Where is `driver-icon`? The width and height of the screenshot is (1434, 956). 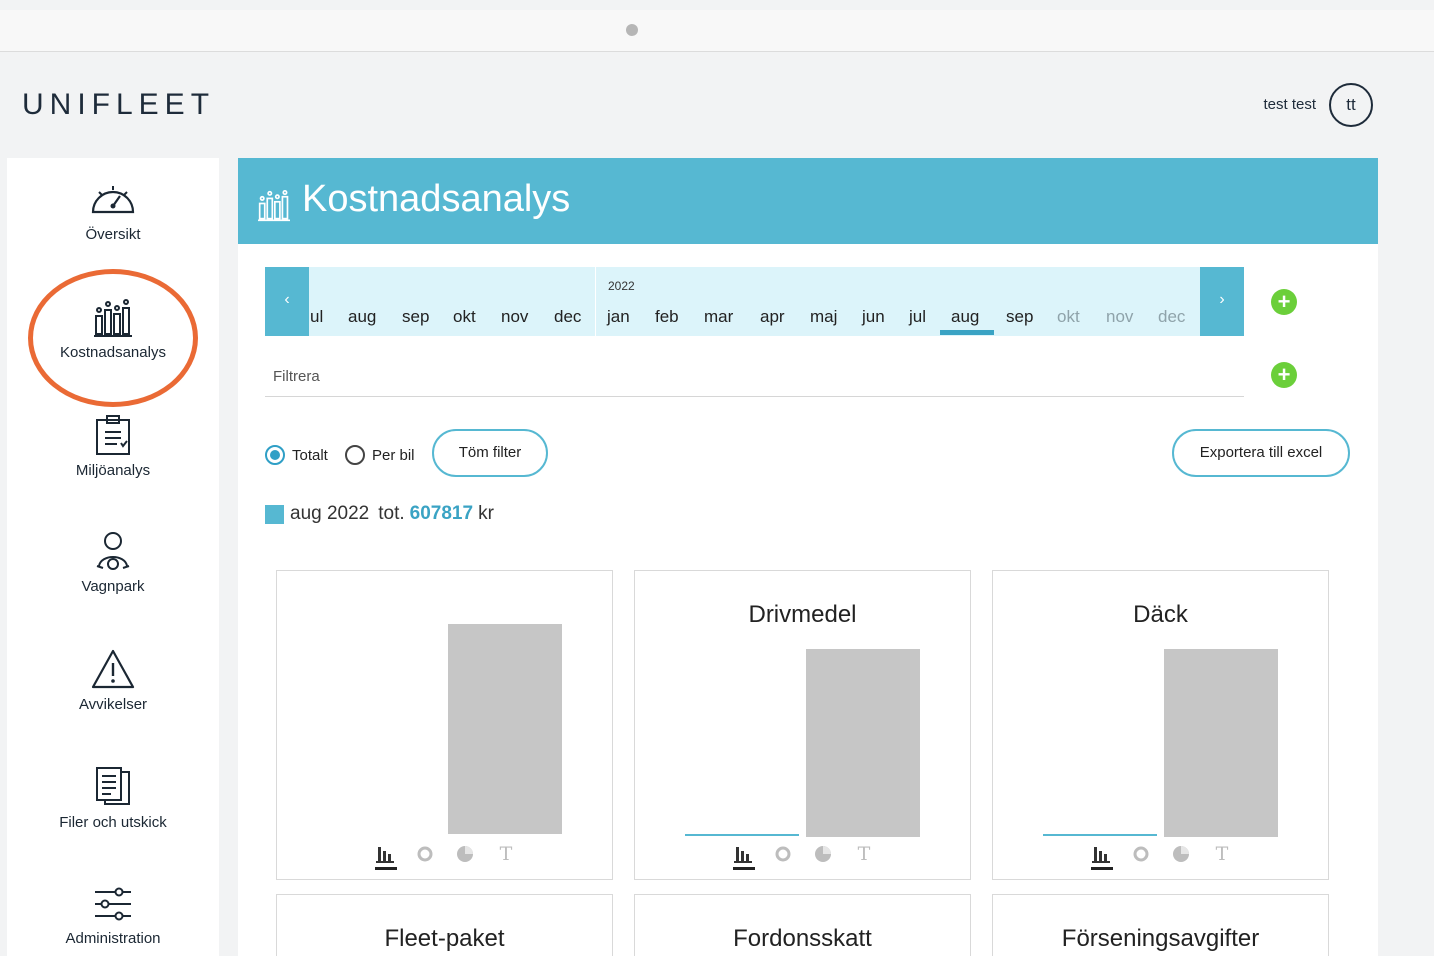 driver-icon is located at coordinates (113, 551).